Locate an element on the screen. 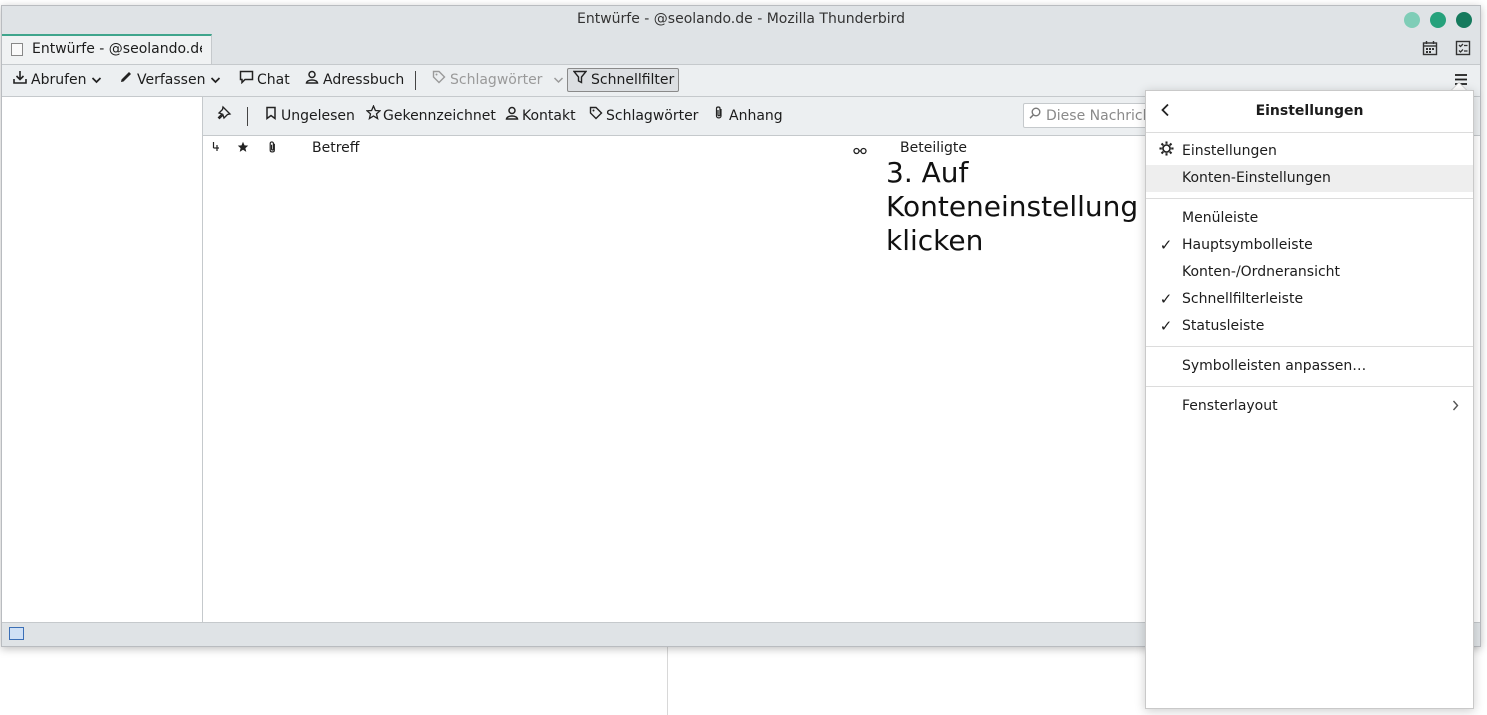 The image size is (1487, 715). gear-icon is located at coordinates (1166, 151).